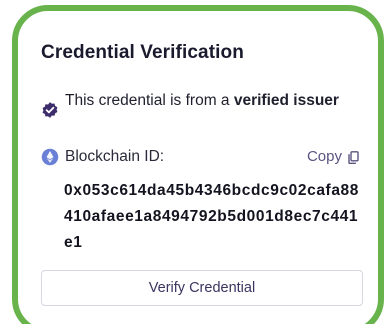 The width and height of the screenshot is (390, 324). I want to click on card-title: Credential Verification, so click(142, 52).